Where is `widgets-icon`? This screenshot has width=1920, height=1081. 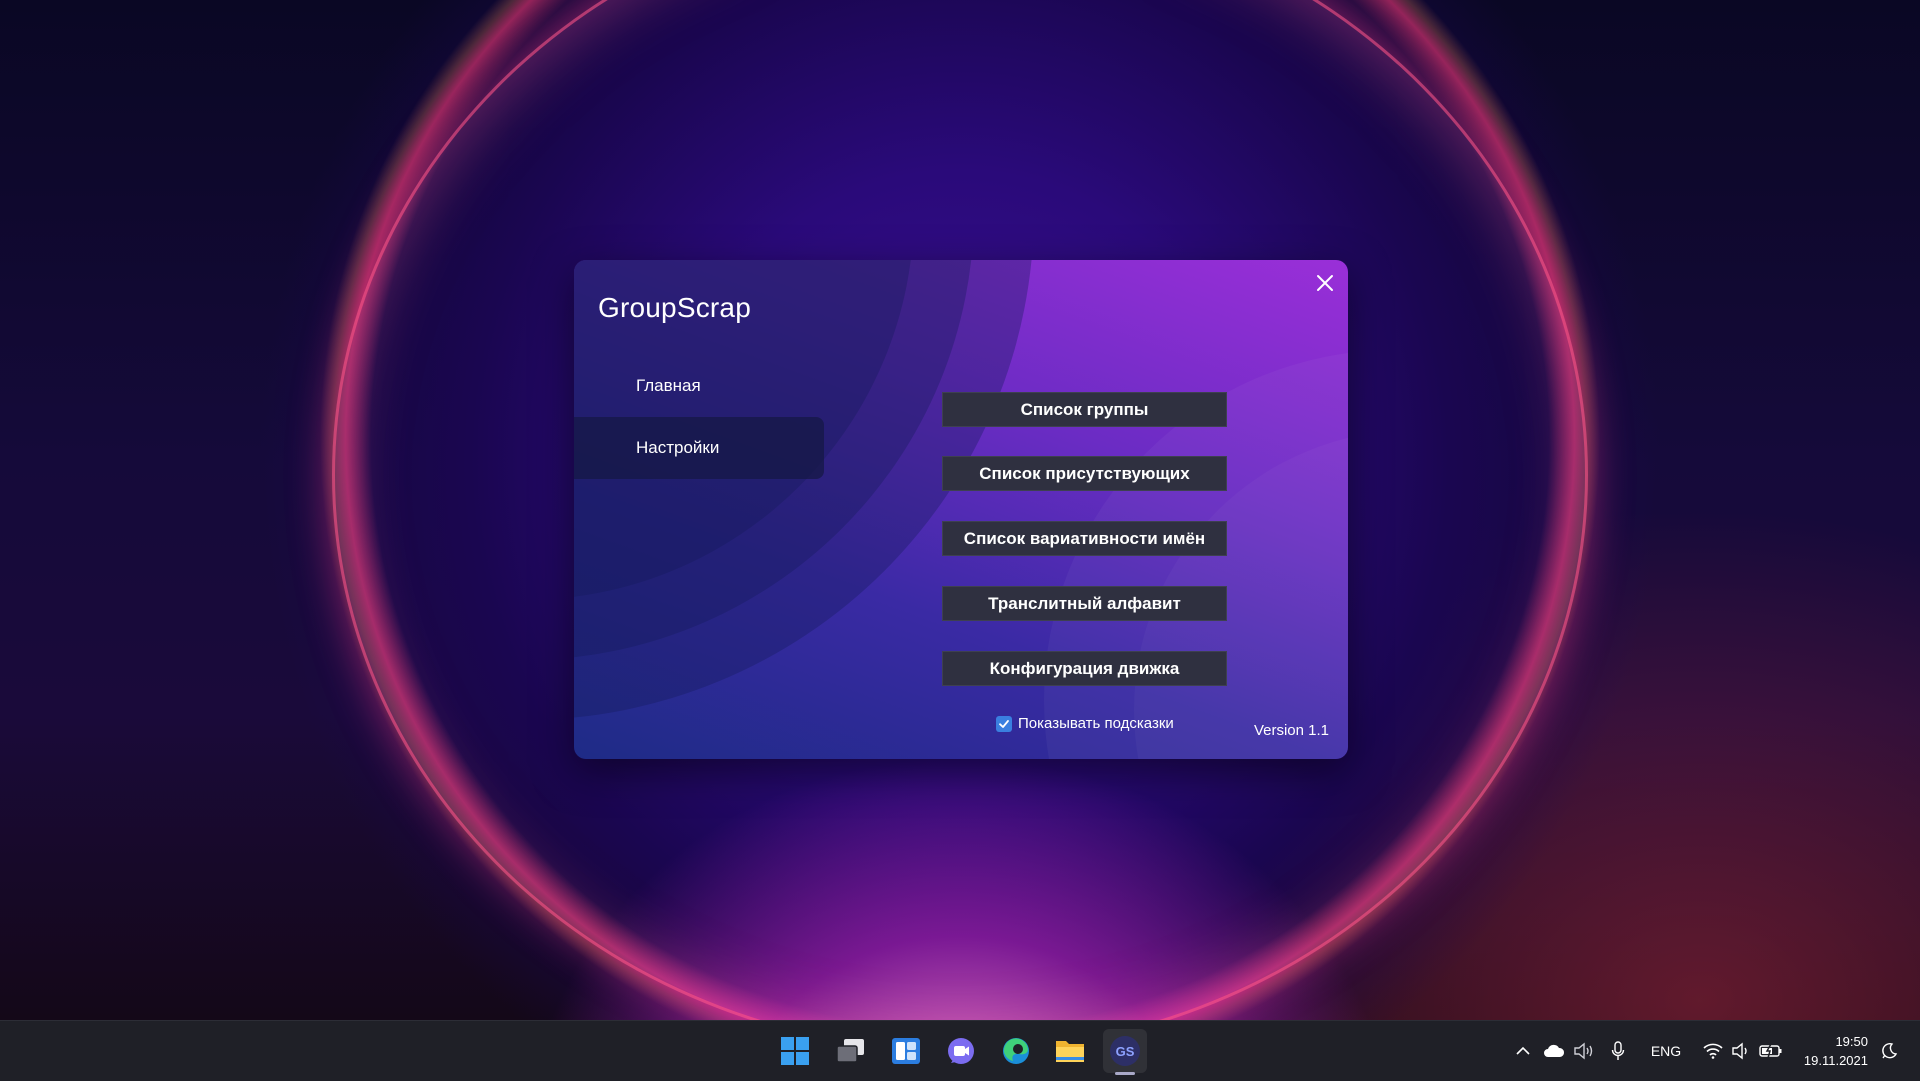
widgets-icon is located at coordinates (906, 1051).